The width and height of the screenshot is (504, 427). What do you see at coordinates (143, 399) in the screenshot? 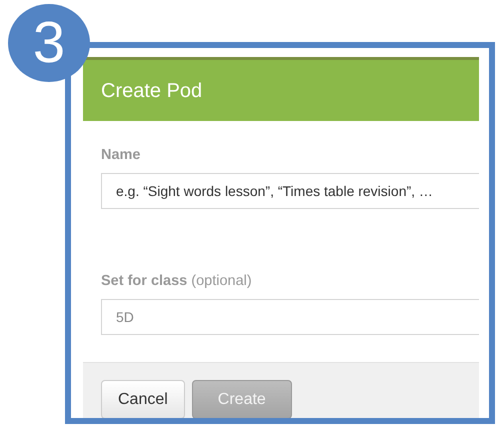
I see `cancel-button: Cancel` at bounding box center [143, 399].